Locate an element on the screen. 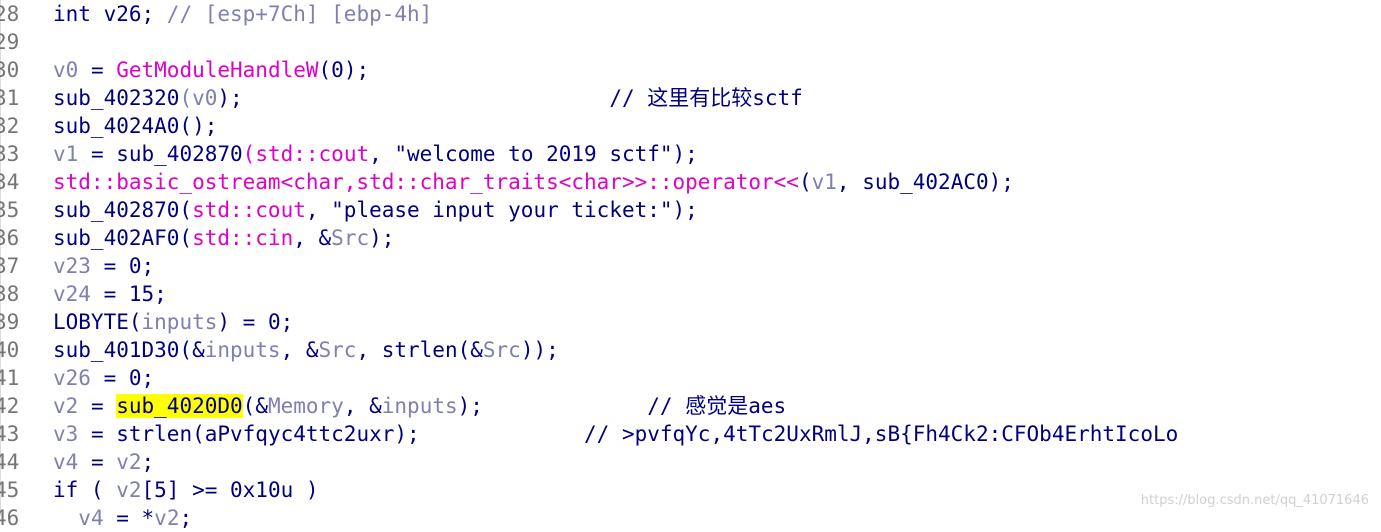 This screenshot has height=532, width=1381. code-token: sub_401D30(& is located at coordinates (129, 350).